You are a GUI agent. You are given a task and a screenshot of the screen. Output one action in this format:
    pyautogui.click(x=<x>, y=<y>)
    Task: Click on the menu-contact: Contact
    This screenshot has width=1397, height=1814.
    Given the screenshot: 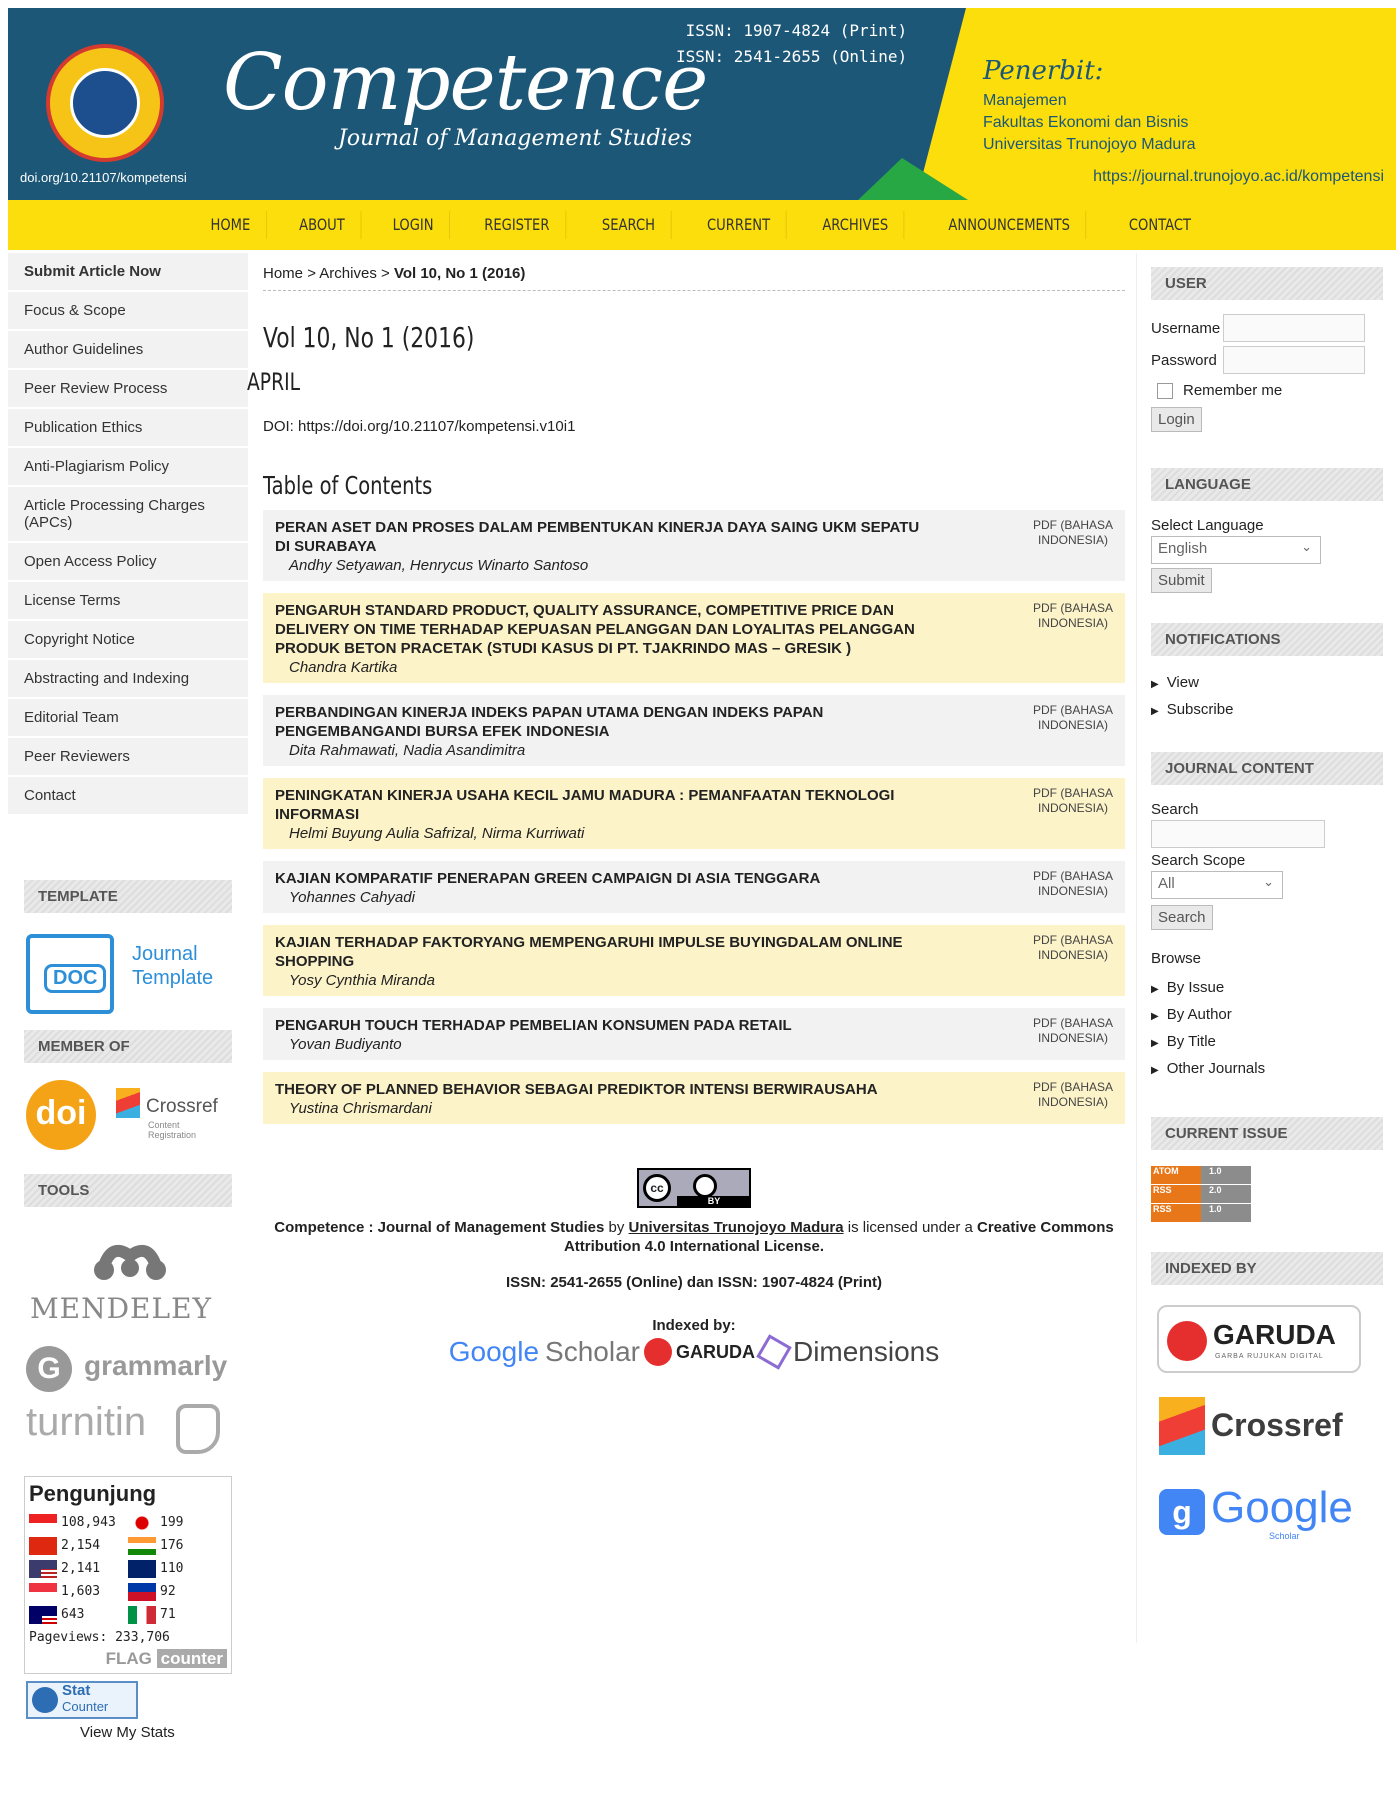 What is the action you would take?
    pyautogui.click(x=128, y=796)
    